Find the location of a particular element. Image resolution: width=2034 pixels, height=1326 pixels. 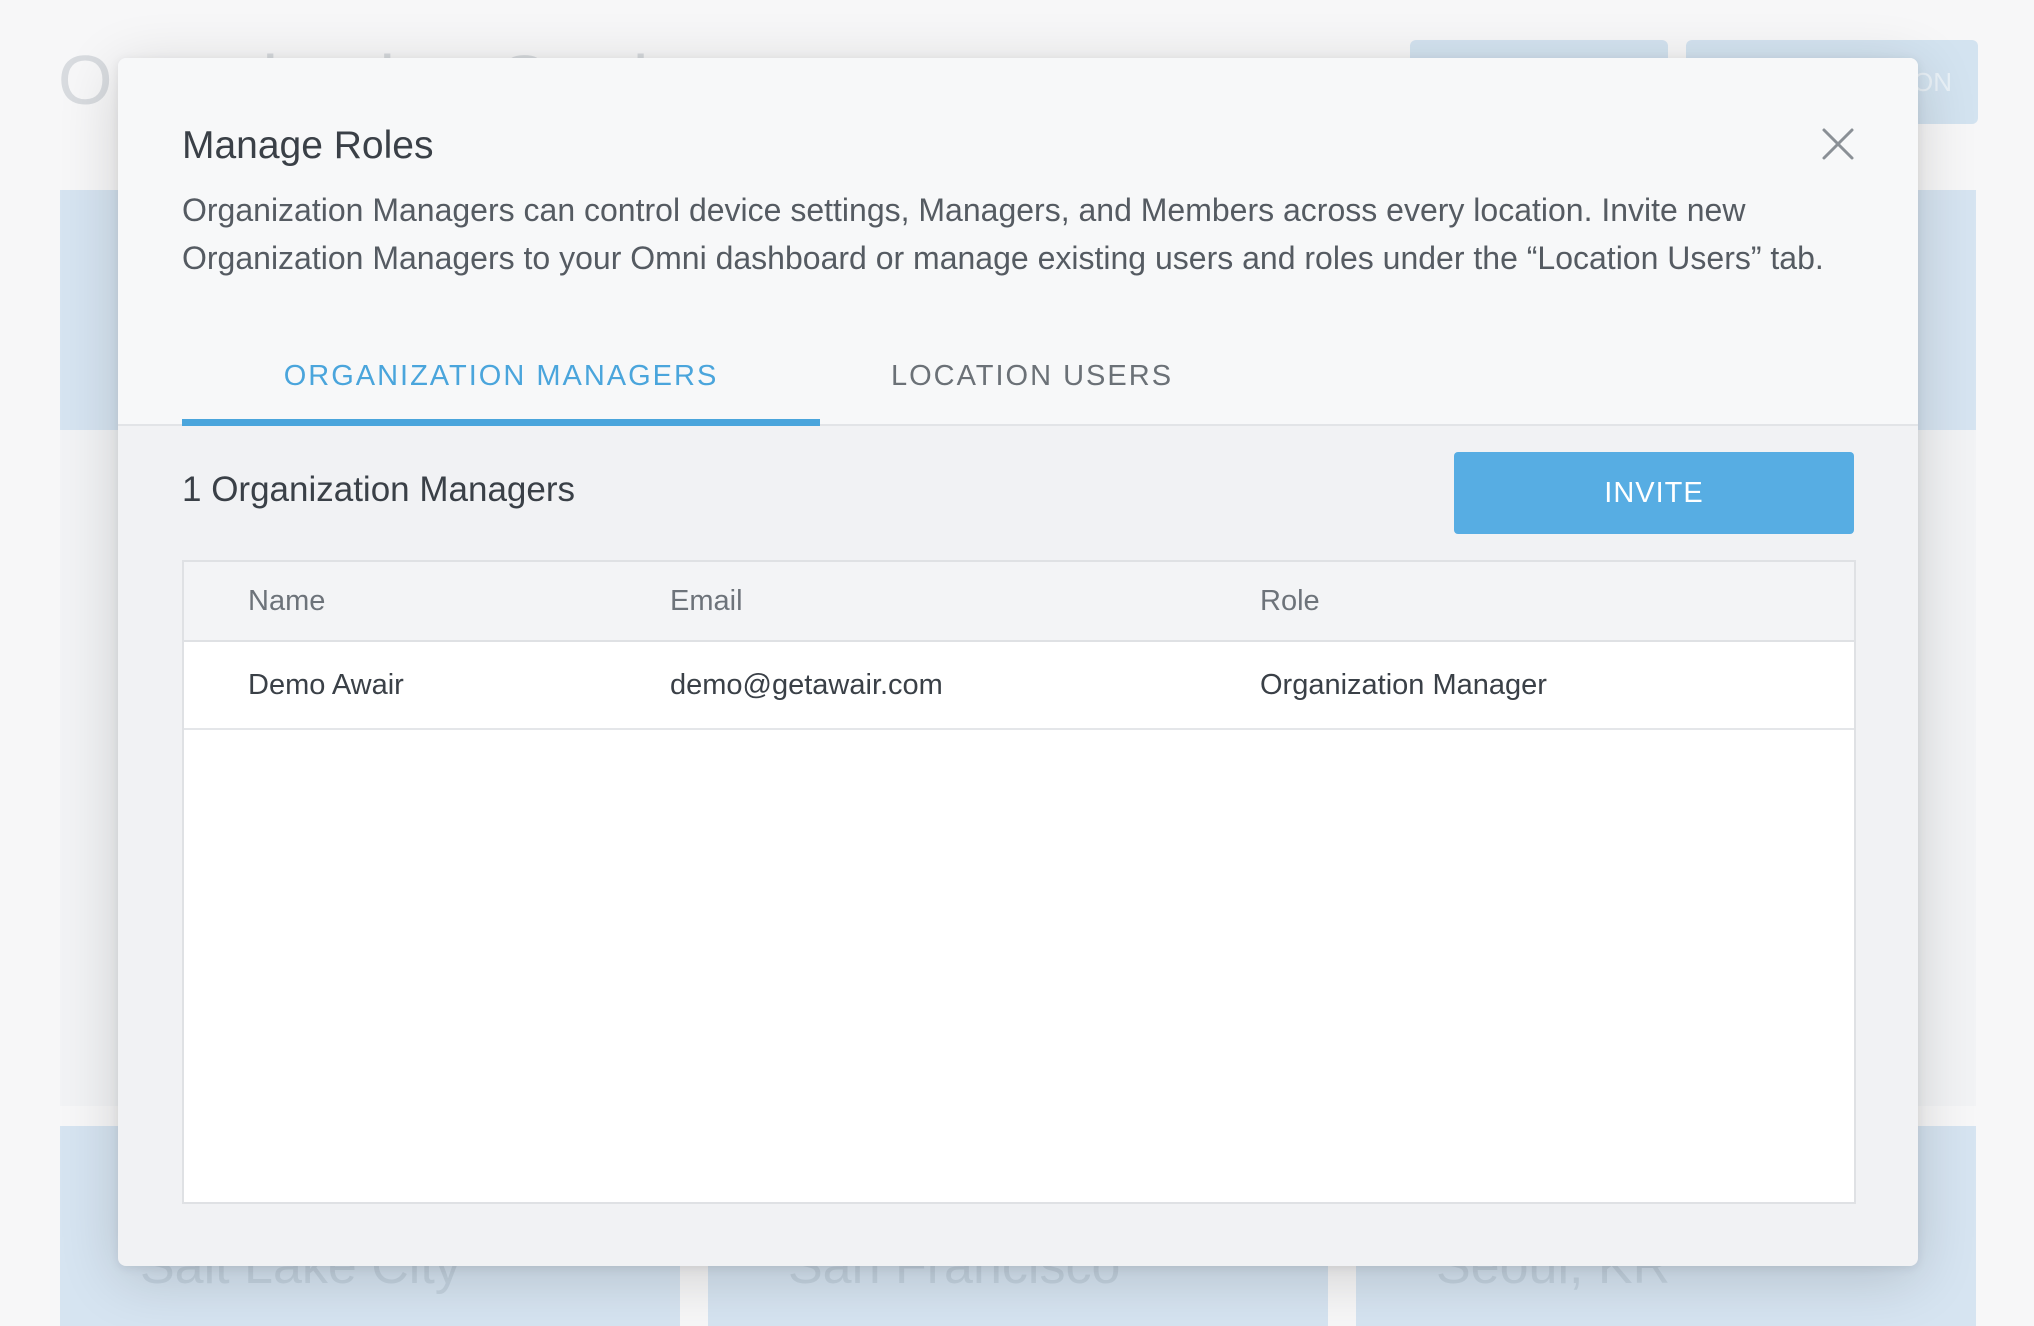

close-icon is located at coordinates (1838, 144).